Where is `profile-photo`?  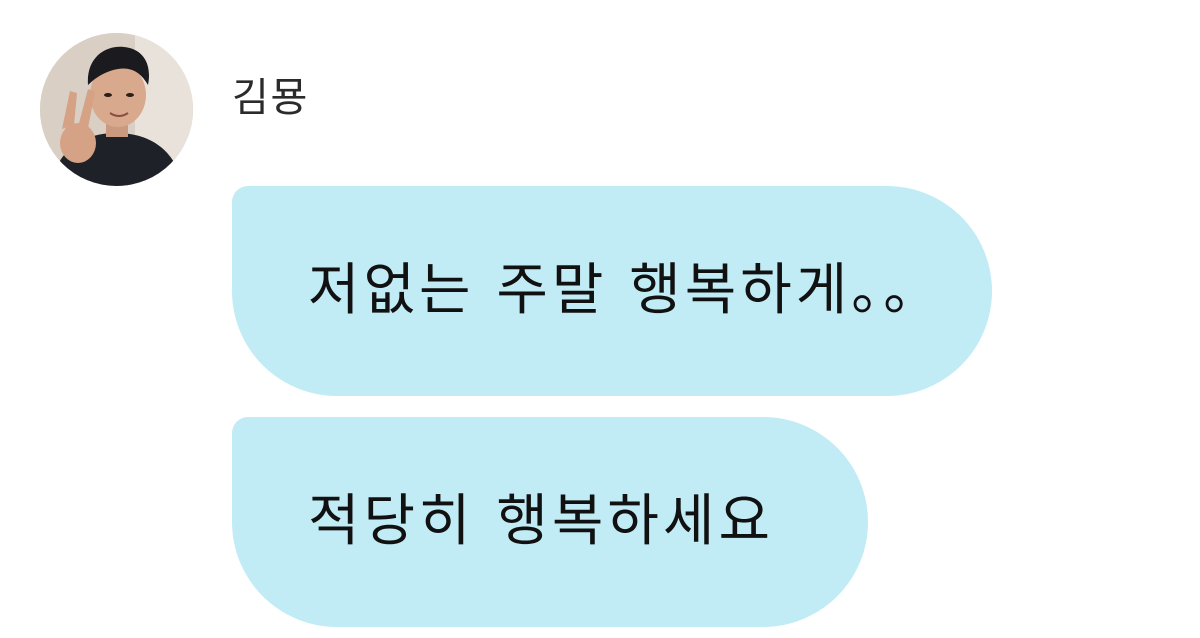 profile-photo is located at coordinates (116, 109).